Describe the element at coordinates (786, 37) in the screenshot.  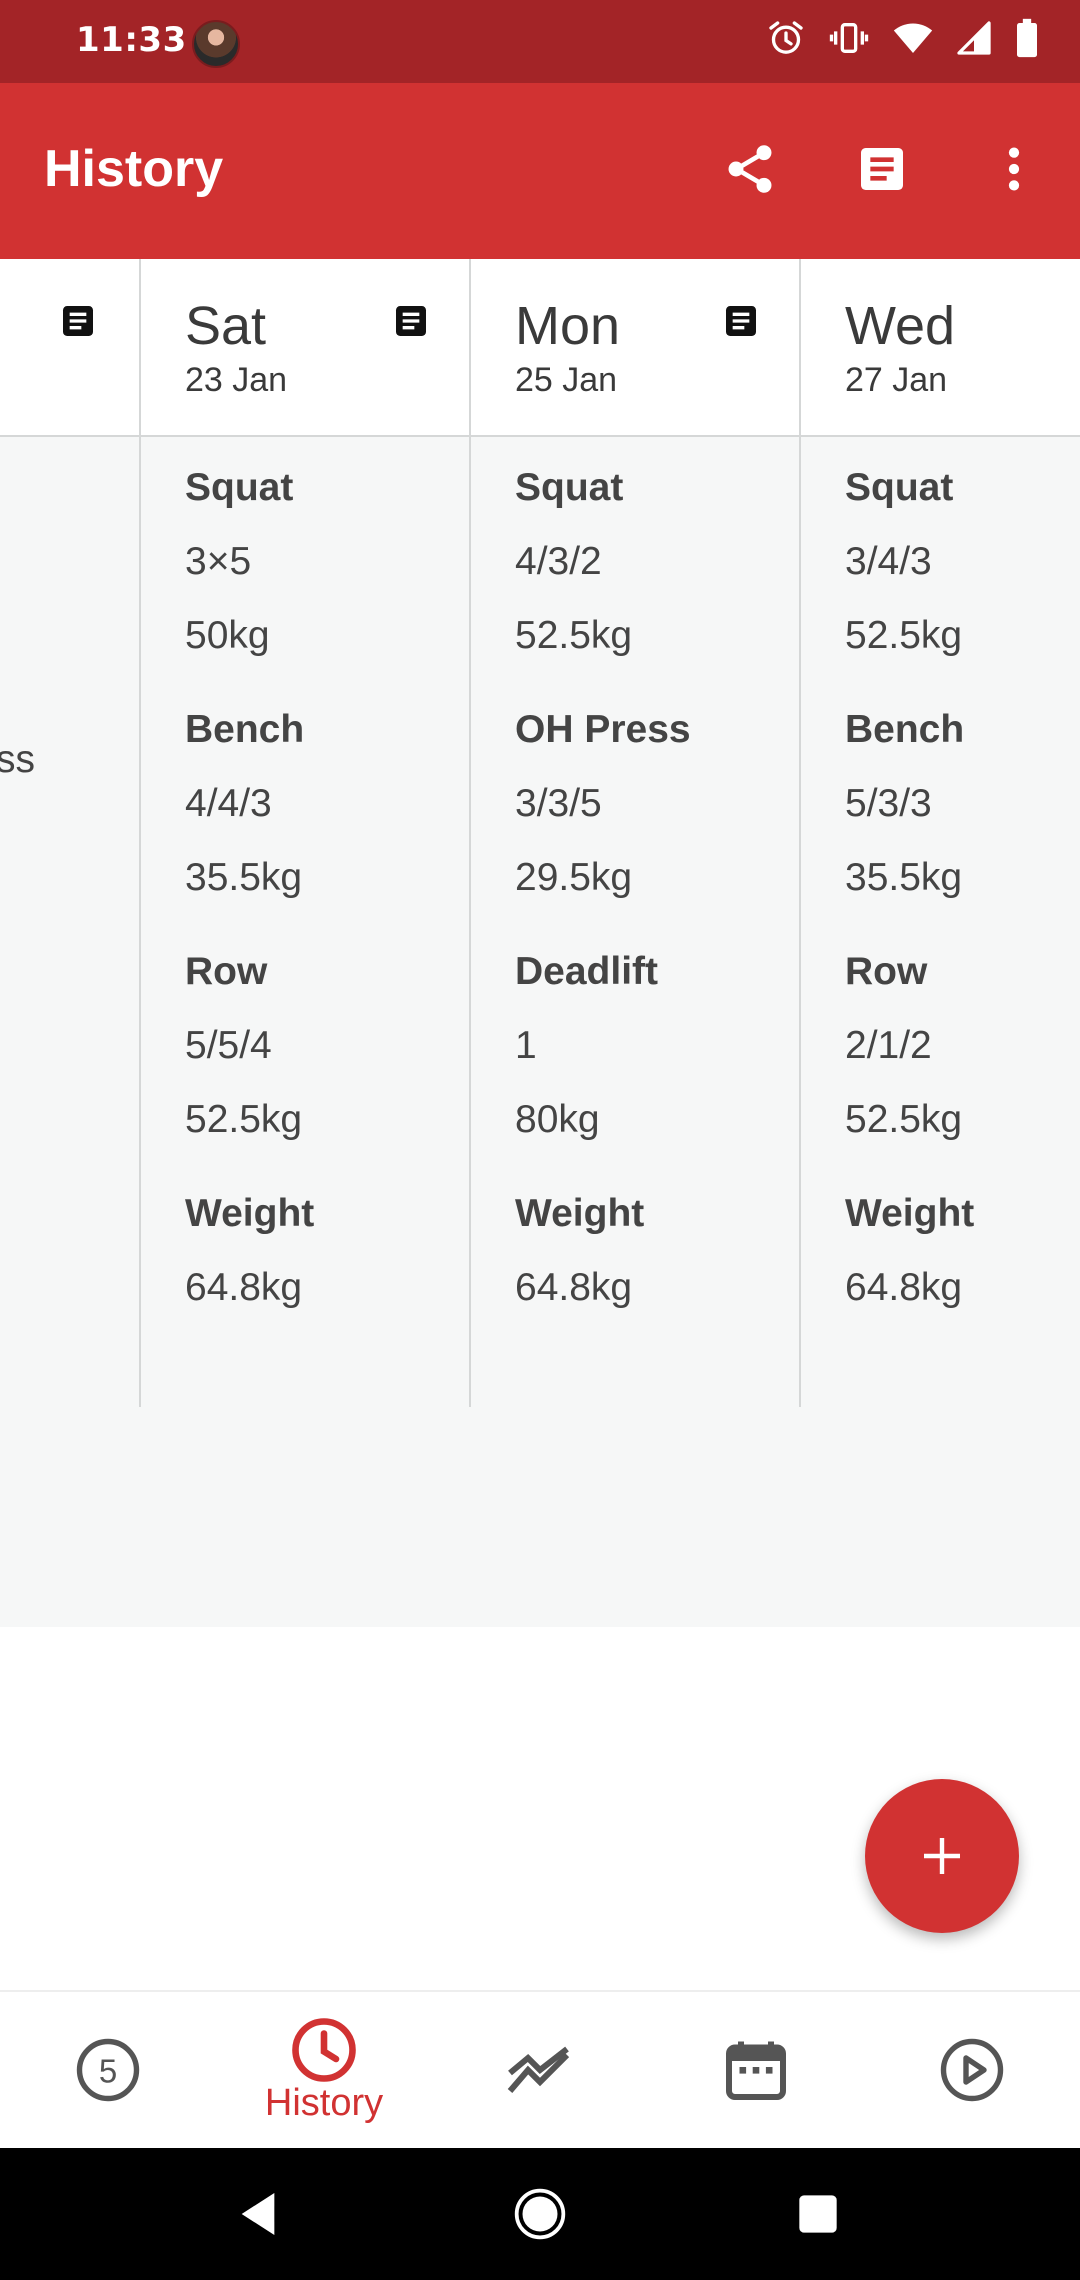
I see `alarm-icon` at that location.